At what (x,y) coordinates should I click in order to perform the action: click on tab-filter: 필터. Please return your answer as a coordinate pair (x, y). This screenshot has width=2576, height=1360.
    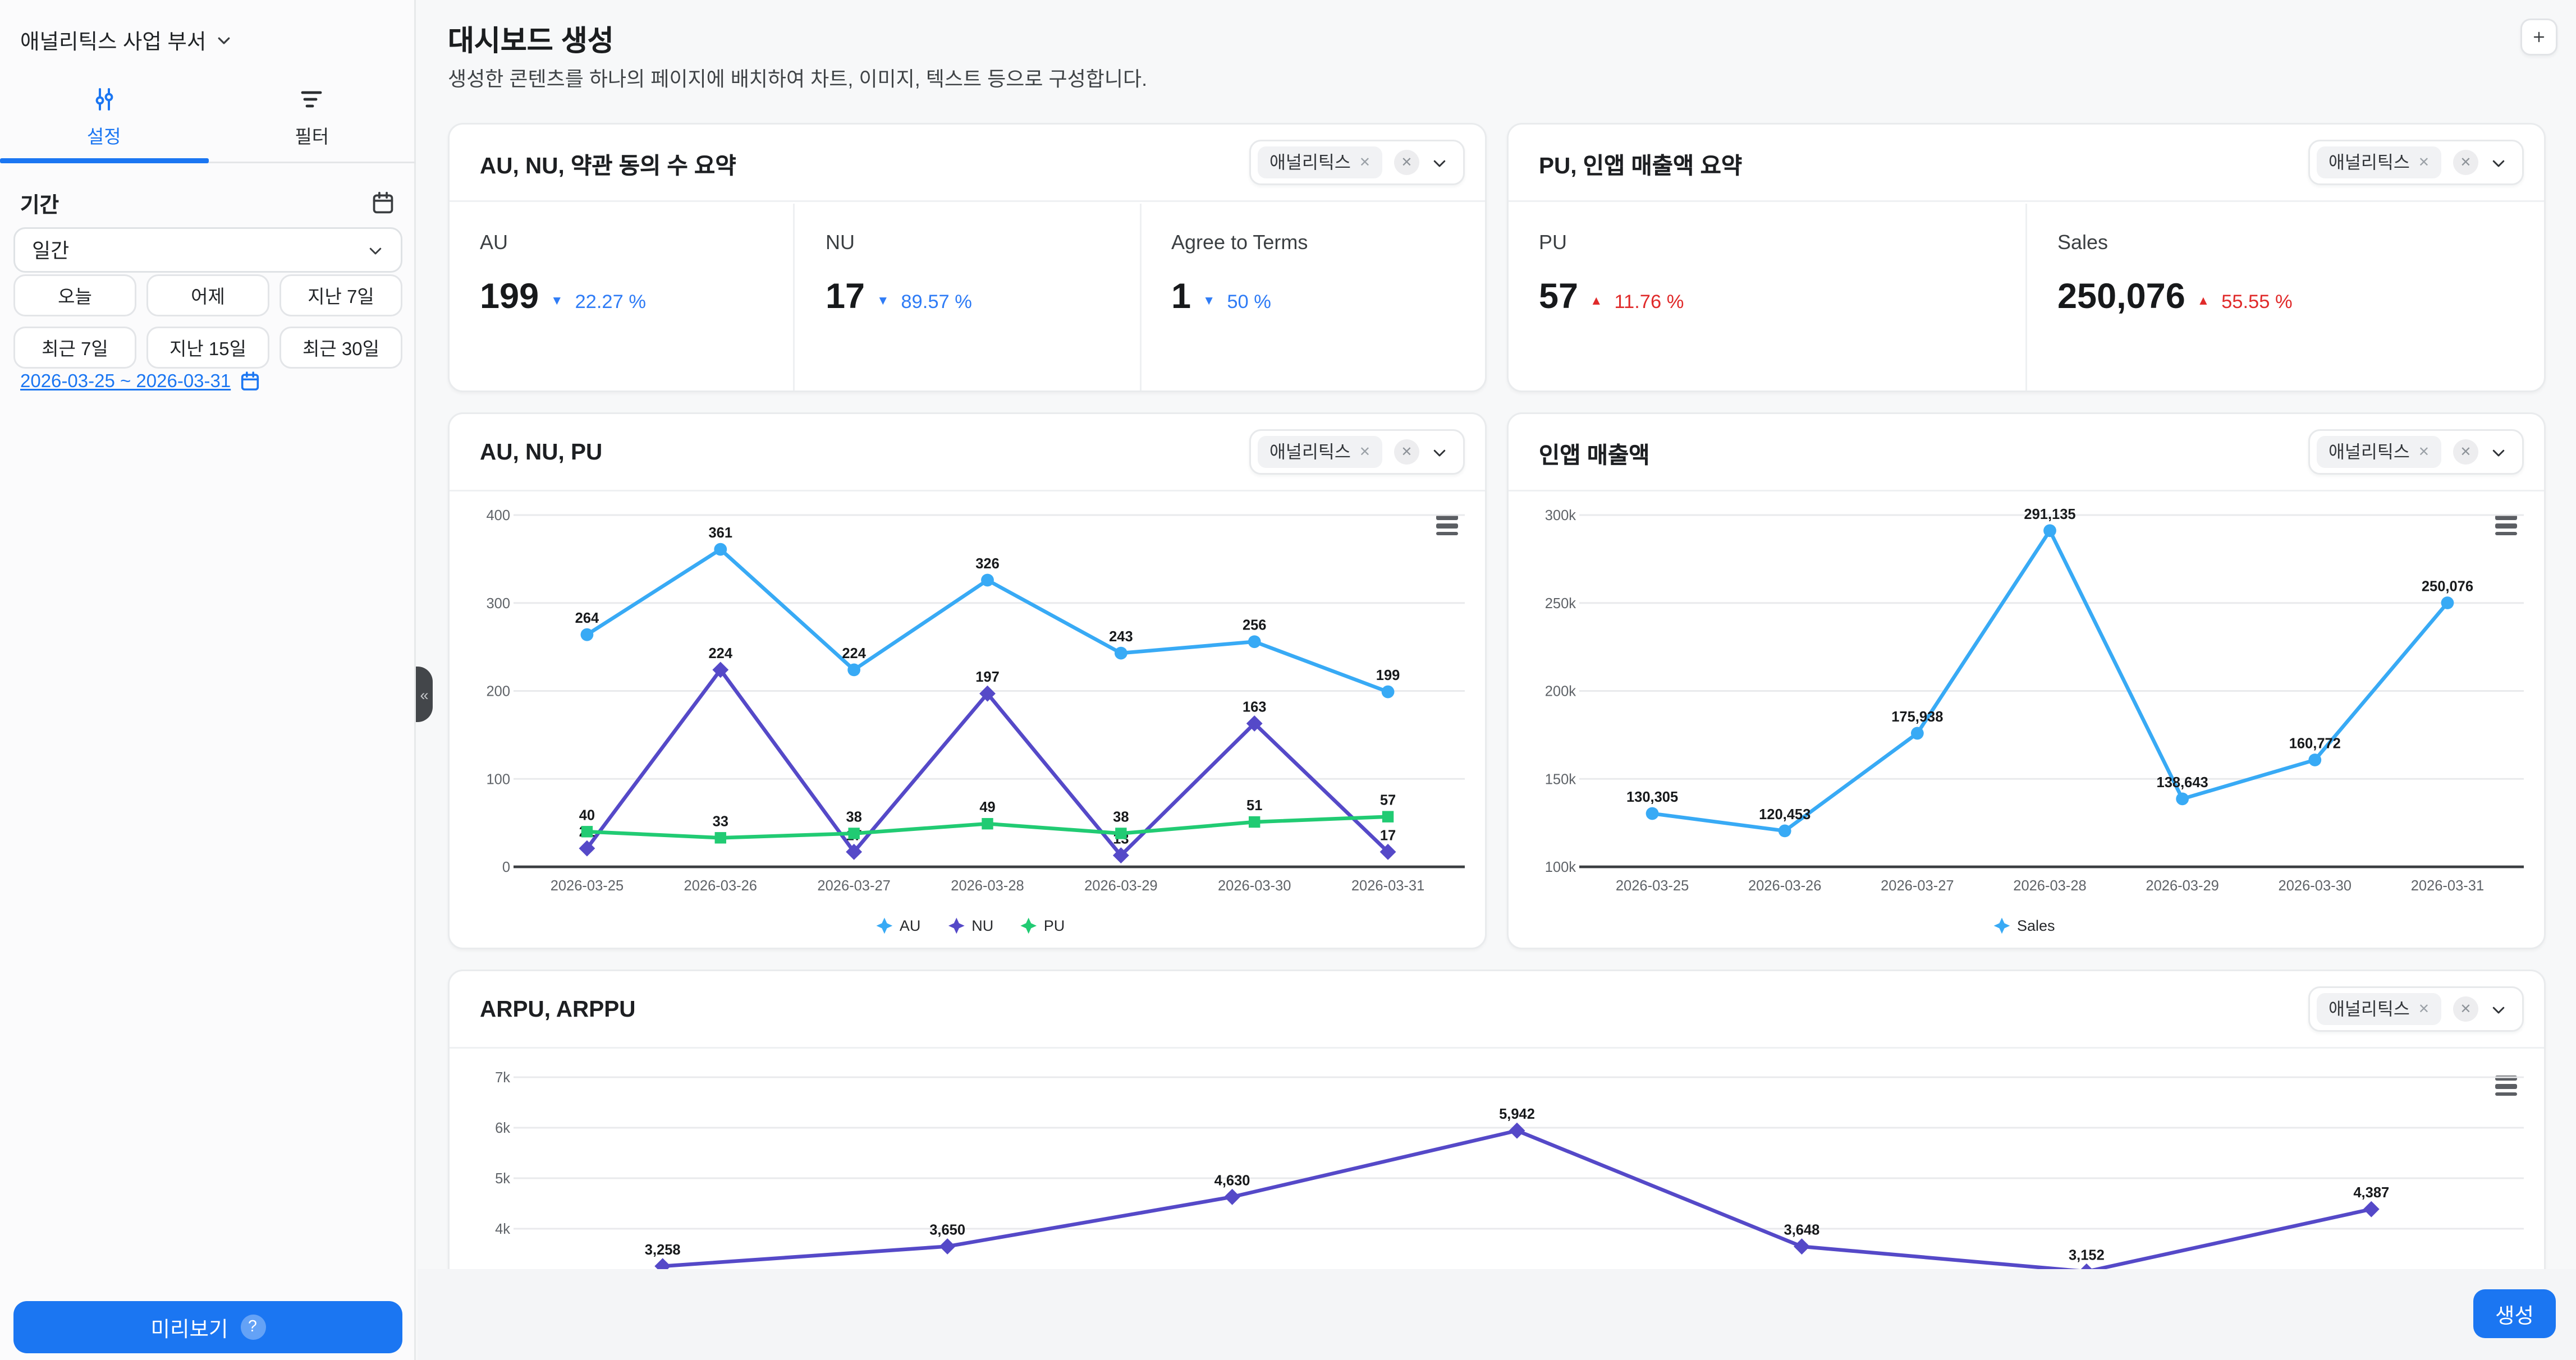
    Looking at the image, I should click on (312, 118).